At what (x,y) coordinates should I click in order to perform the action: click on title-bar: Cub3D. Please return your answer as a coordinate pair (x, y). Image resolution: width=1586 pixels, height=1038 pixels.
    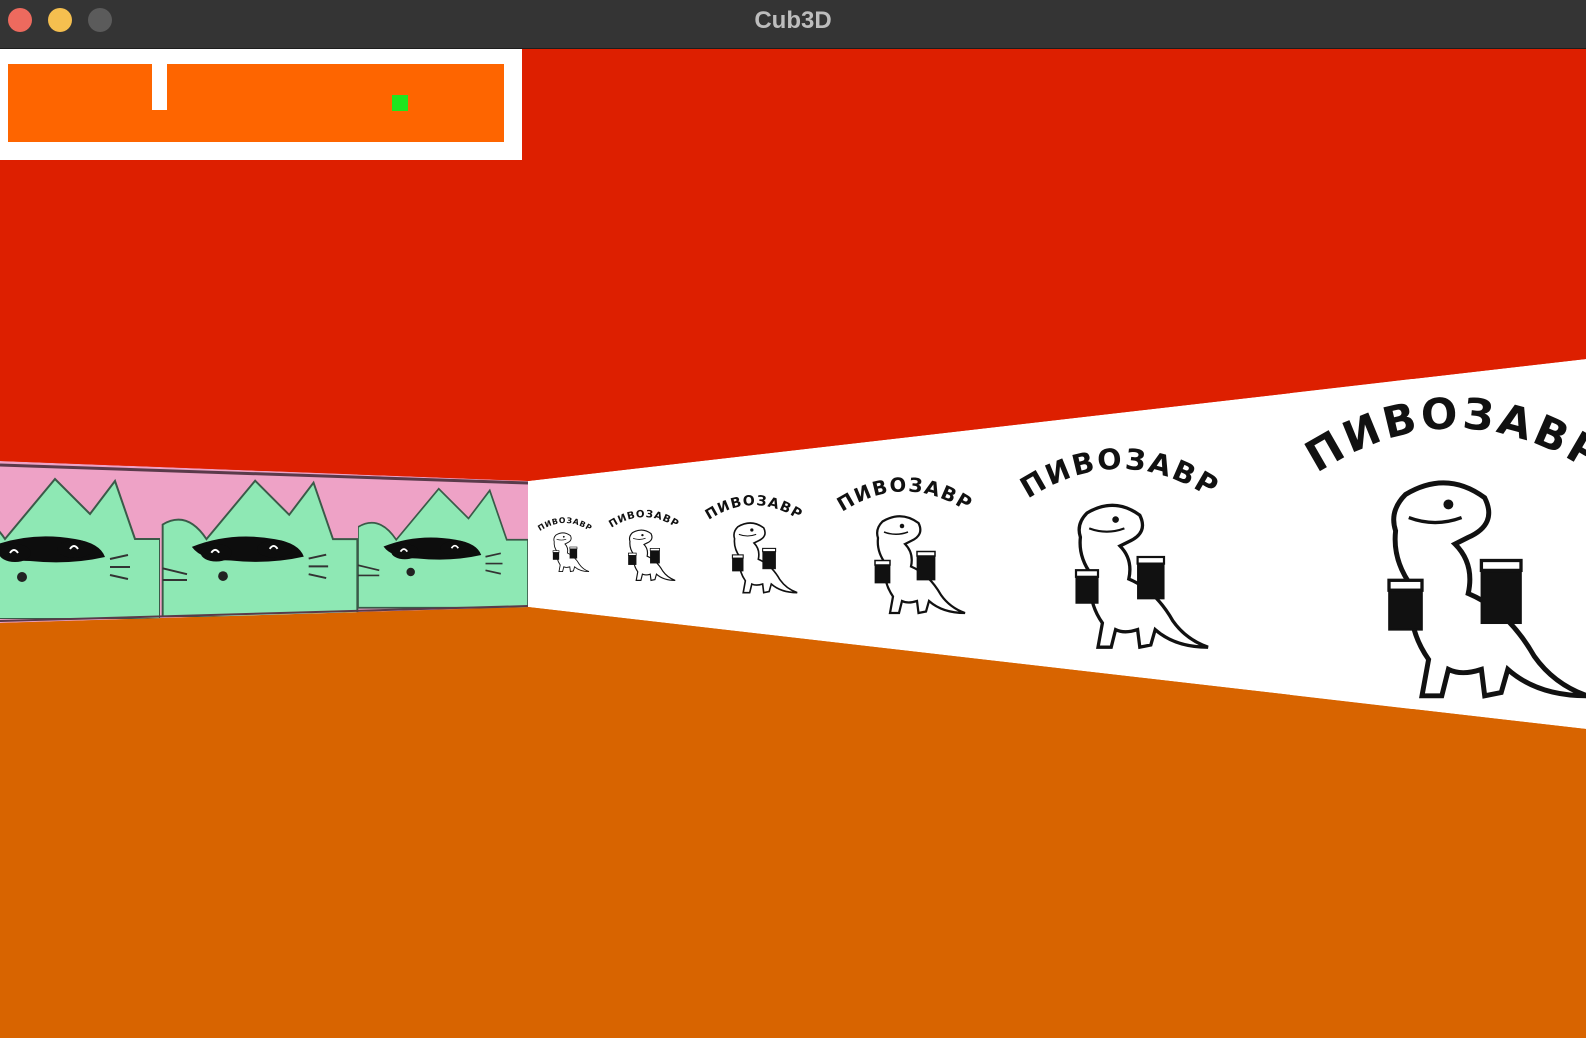
    Looking at the image, I should click on (793, 24).